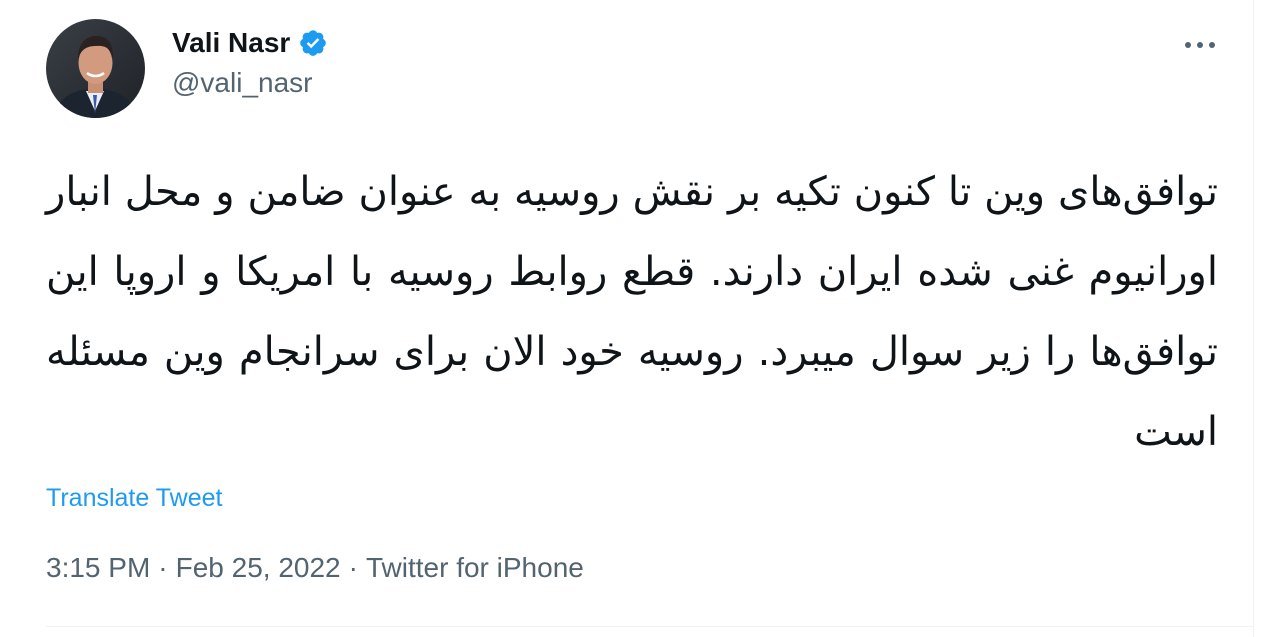  I want to click on author-name-row: Vali Nasr, so click(250, 43).